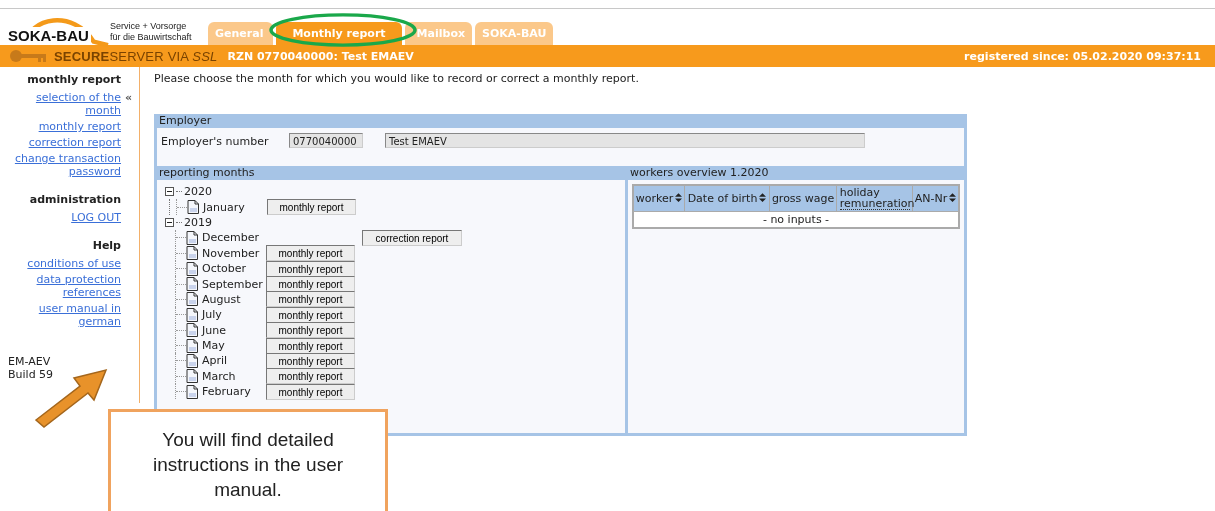  What do you see at coordinates (727, 198) in the screenshot?
I see `column-header: Date of birth` at bounding box center [727, 198].